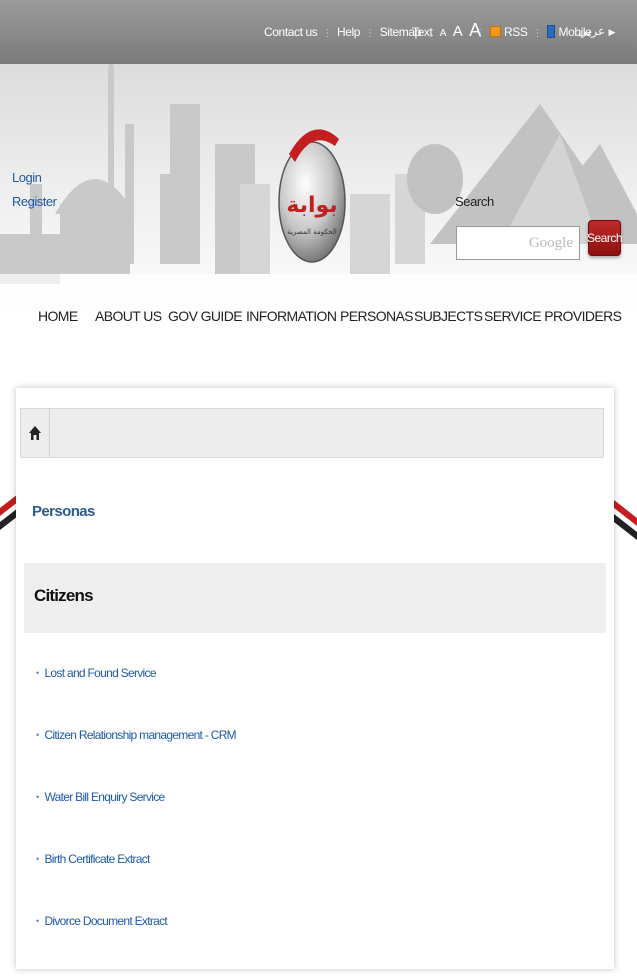 The image size is (637, 976). I want to click on section-title: Citizens, so click(64, 595).